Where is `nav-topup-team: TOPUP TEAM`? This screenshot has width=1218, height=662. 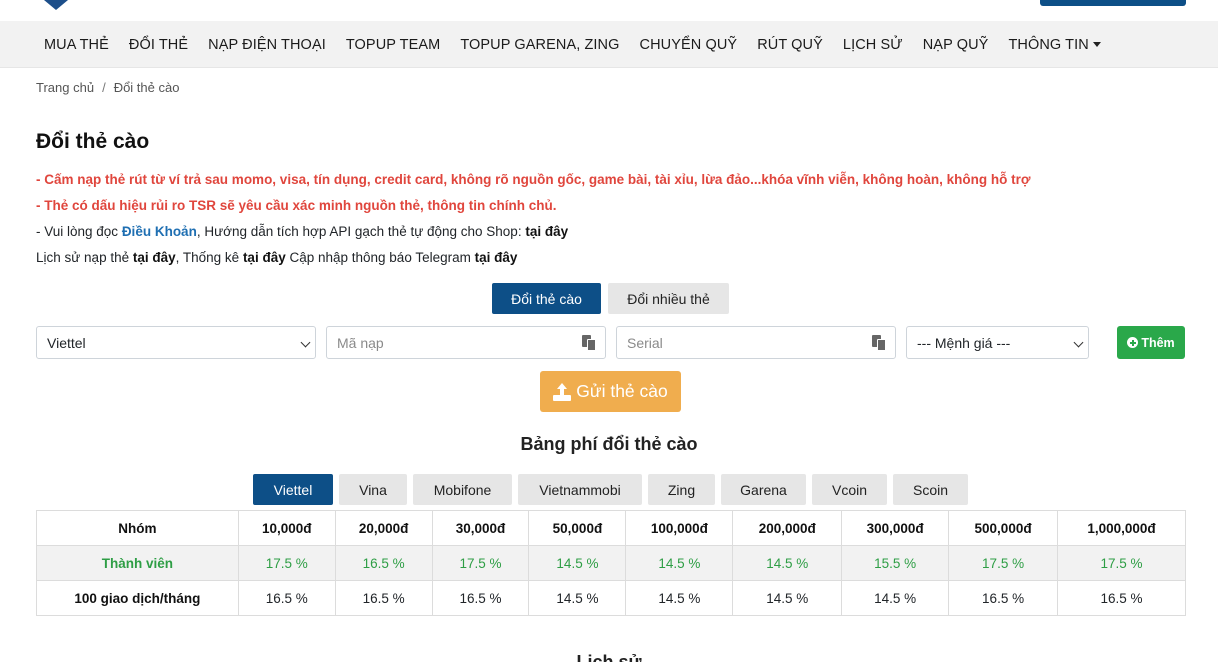
nav-topup-team: TOPUP TEAM is located at coordinates (393, 45).